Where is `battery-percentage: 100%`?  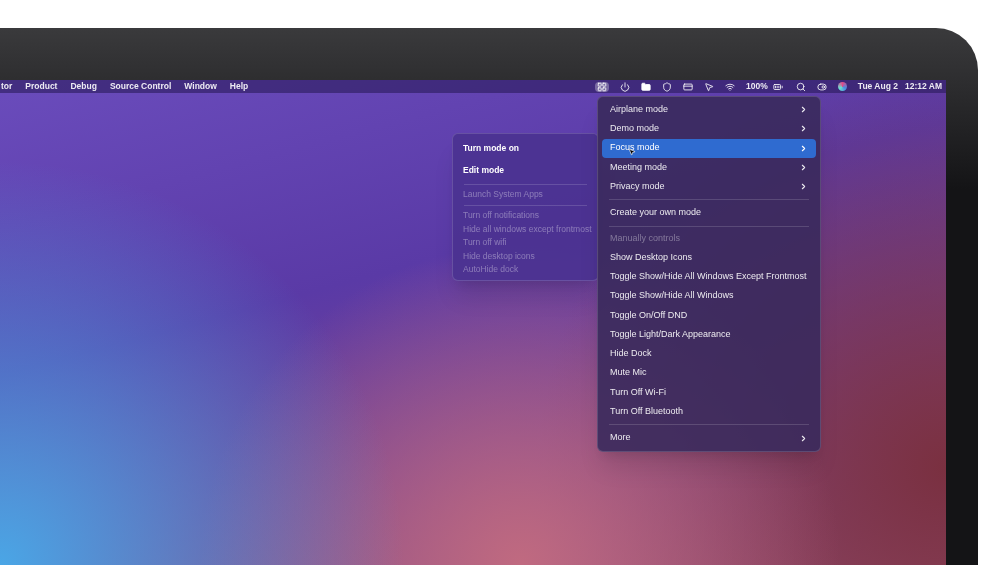
battery-percentage: 100% is located at coordinates (757, 86).